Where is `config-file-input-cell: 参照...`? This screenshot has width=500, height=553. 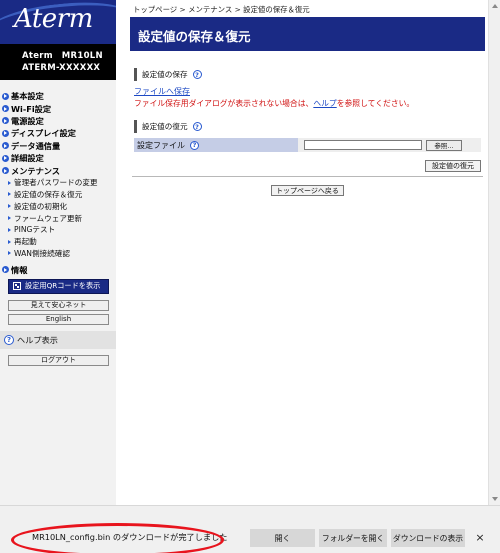 config-file-input-cell: 参照... is located at coordinates (389, 145).